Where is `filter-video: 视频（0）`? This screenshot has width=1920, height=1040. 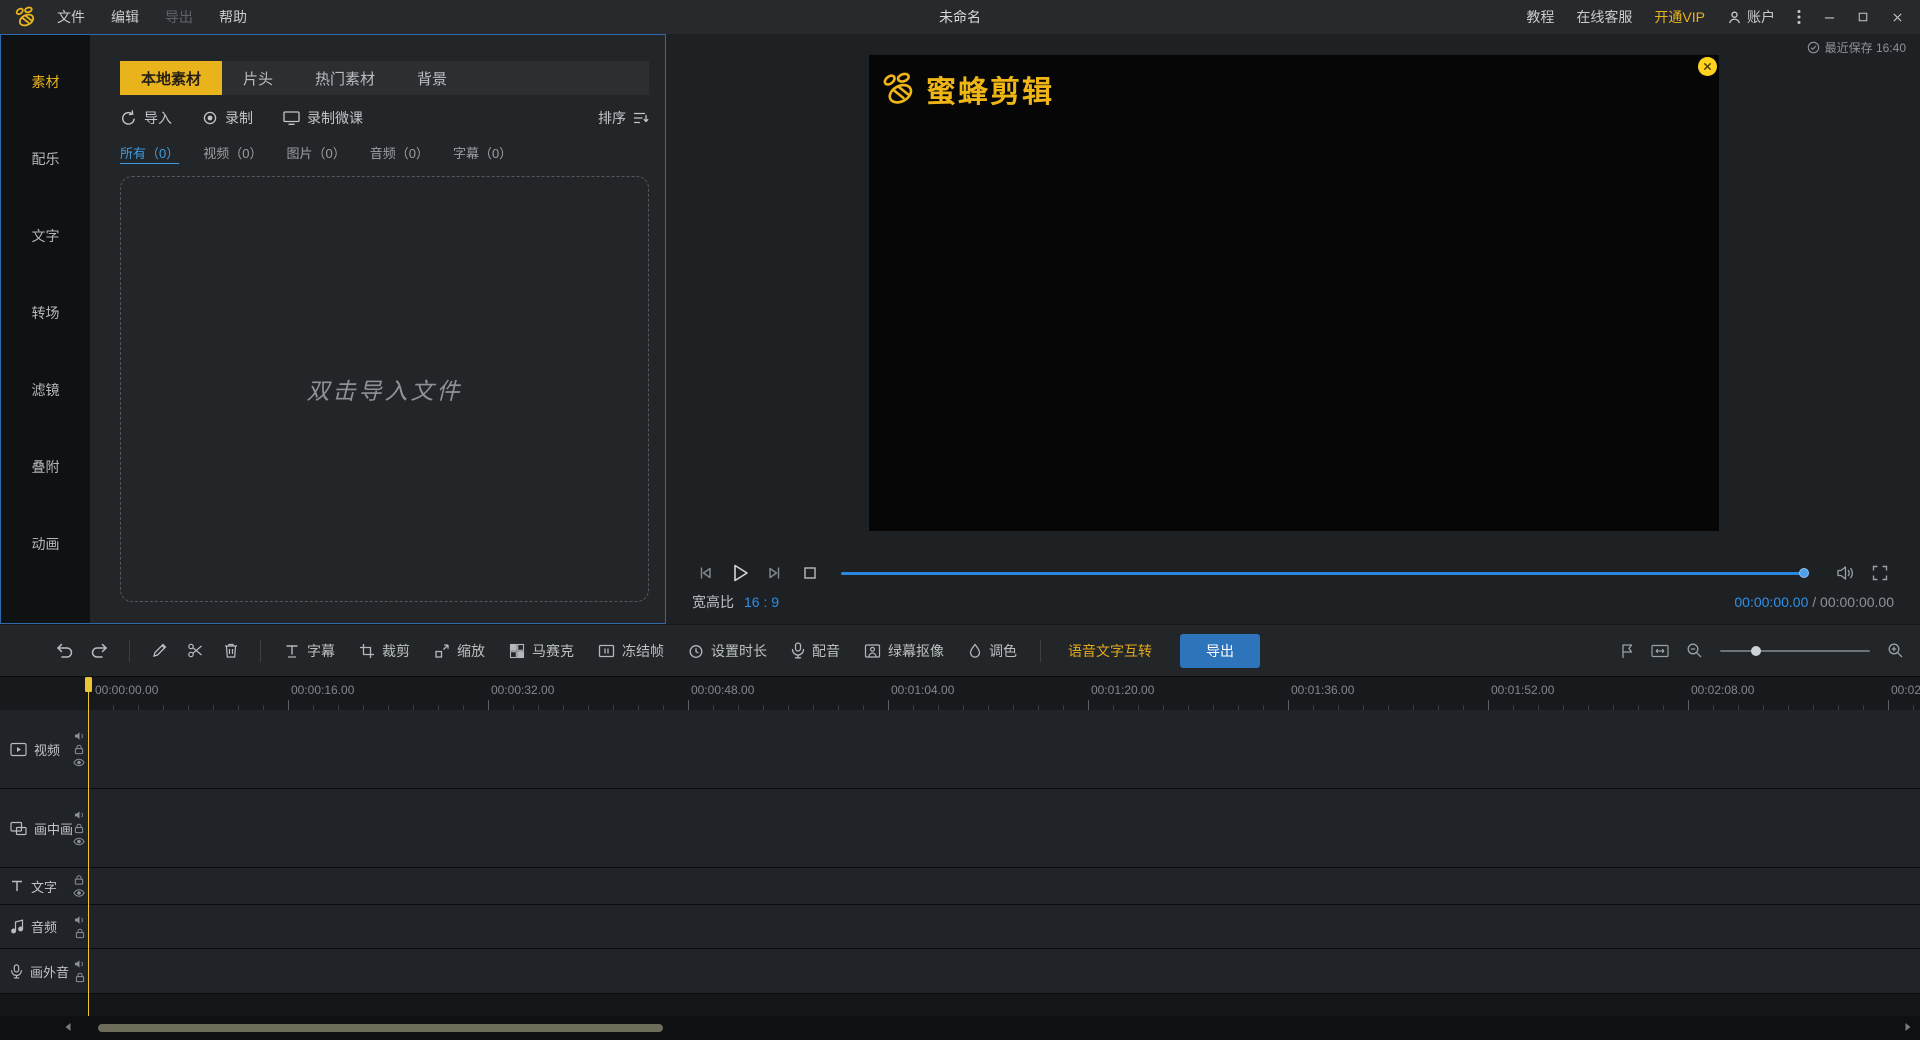
filter-video: 视频（0） is located at coordinates (232, 152).